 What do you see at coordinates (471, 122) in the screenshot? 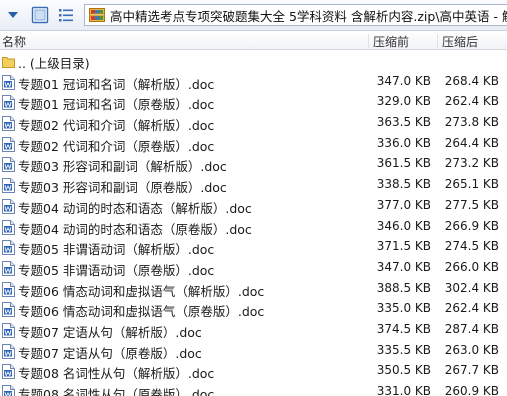
I see `file-size-after: 273.8 KB` at bounding box center [471, 122].